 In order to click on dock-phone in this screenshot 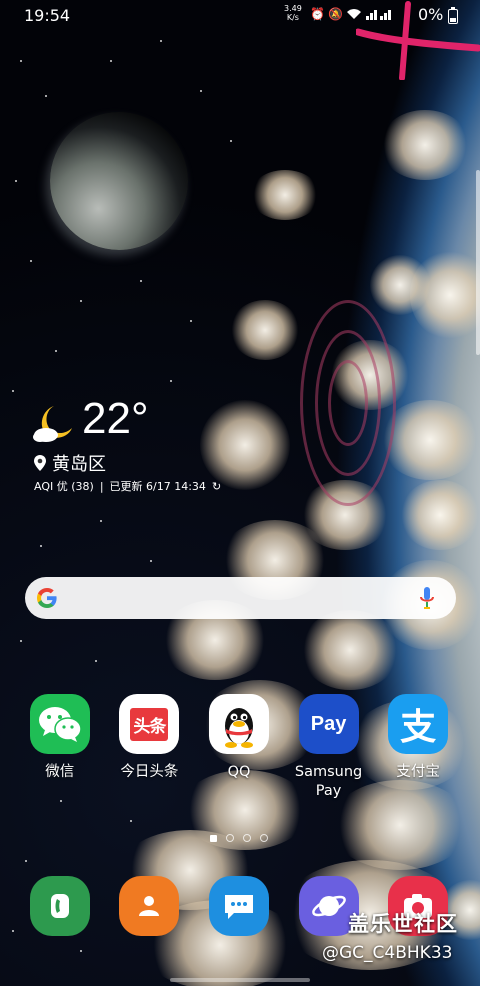, I will do `click(60, 906)`.